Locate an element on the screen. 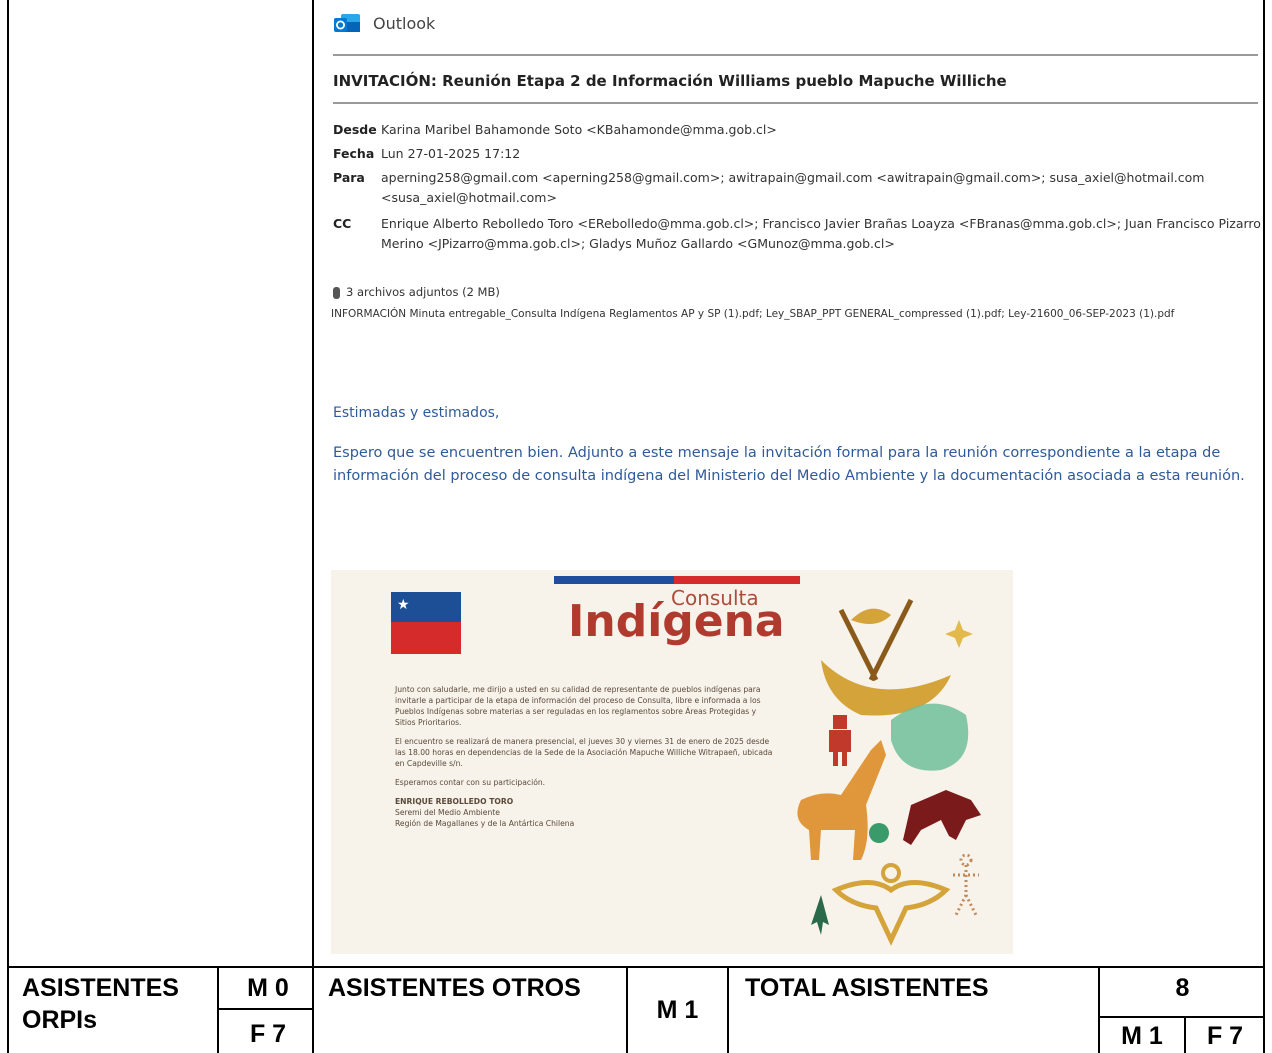 Image resolution: width=1272 pixels, height=1053 pixels. llama-icon is located at coordinates (841, 800).